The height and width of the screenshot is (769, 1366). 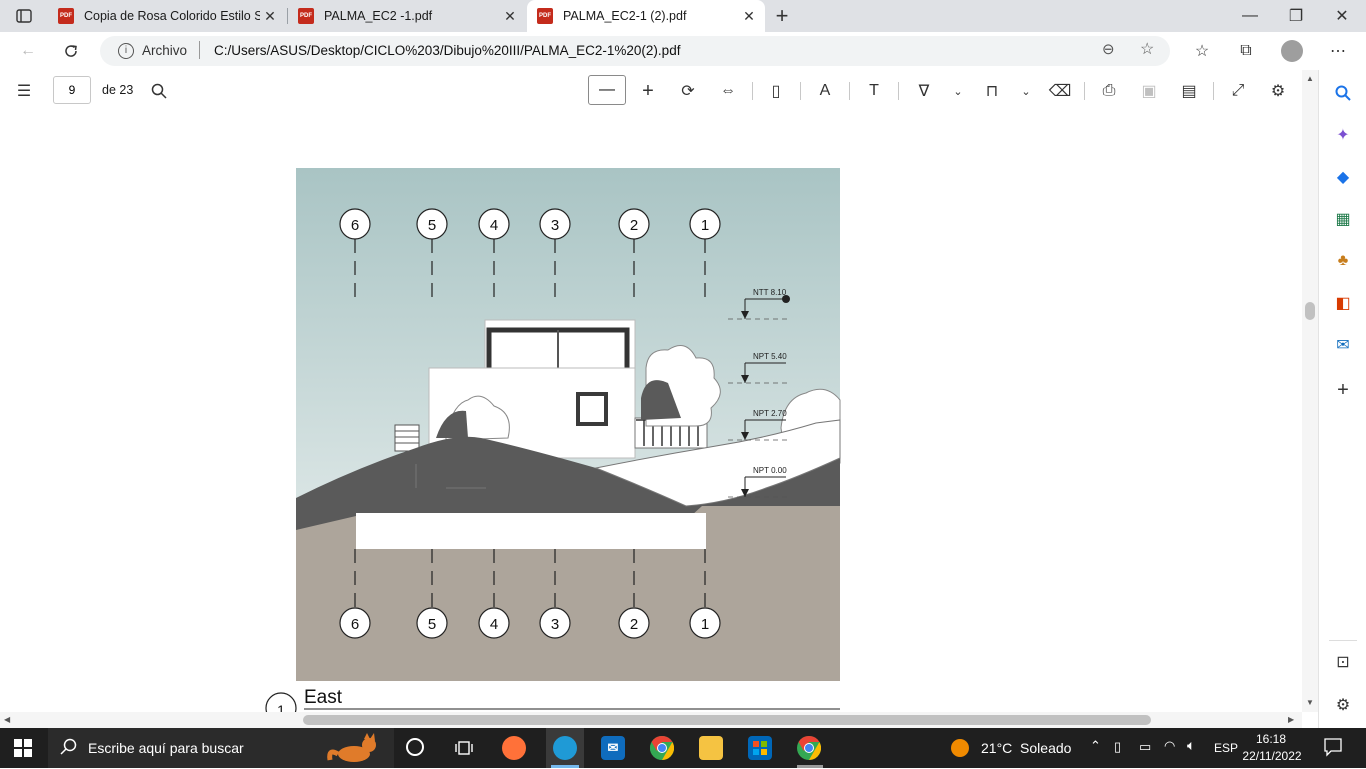 I want to click on tab-title: Copia de Rosa Colorido Estilo Se, so click(x=172, y=16).